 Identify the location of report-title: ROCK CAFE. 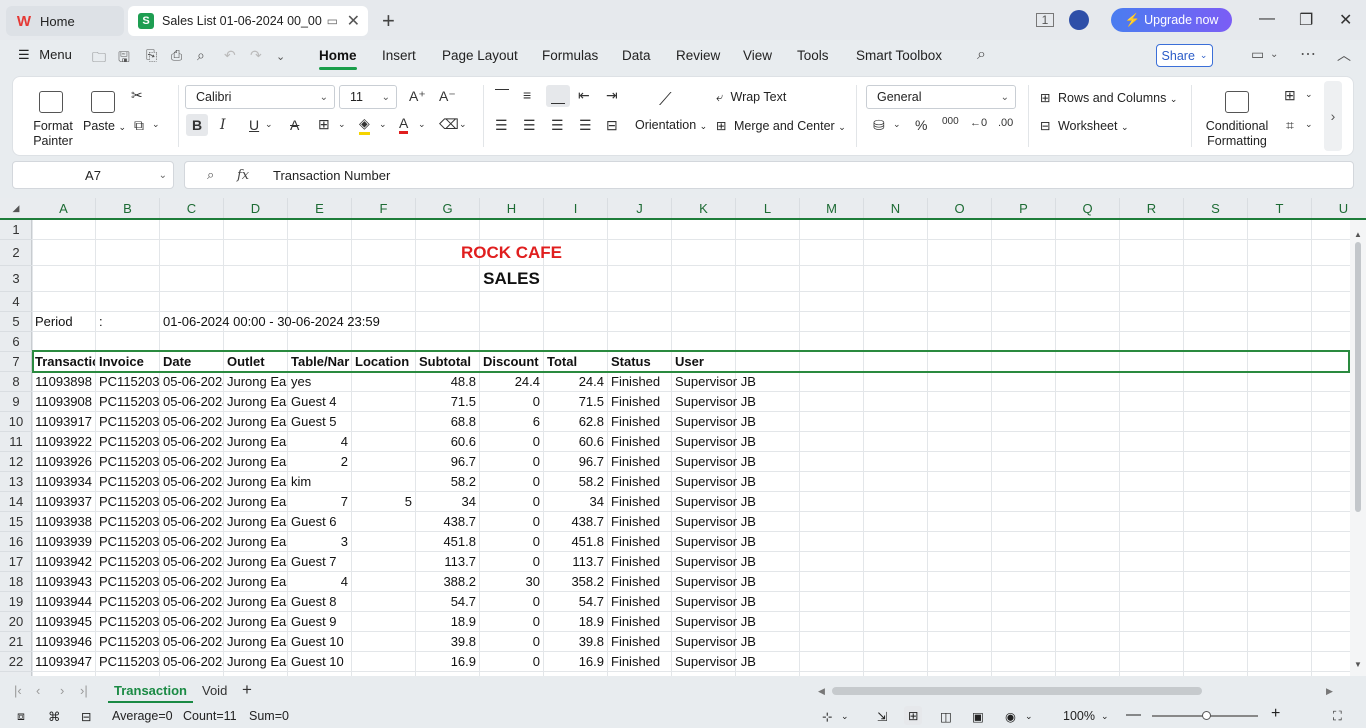
(511, 252).